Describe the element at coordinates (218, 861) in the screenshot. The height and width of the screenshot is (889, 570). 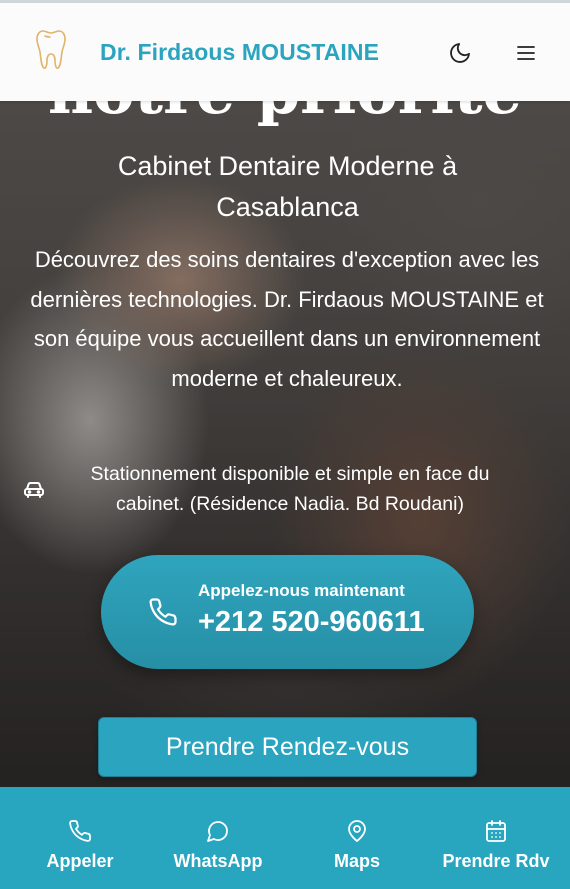
I see `nav-whatsapp-label: WhatsApp` at that location.